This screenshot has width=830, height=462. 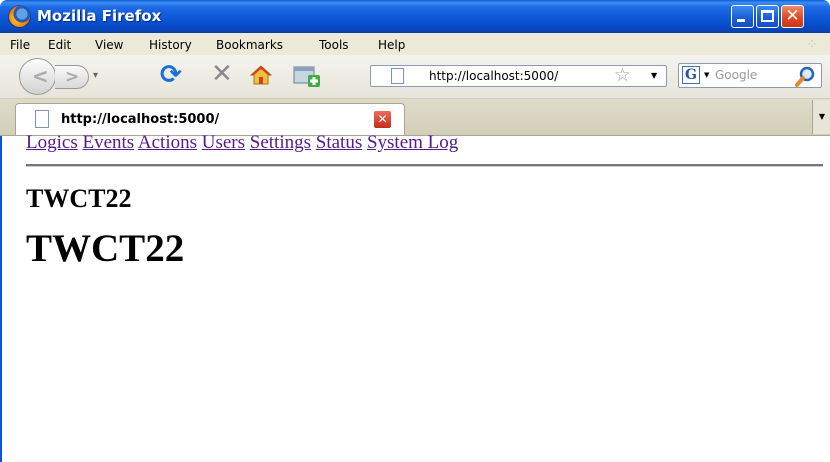 I want to click on back-button: <, so click(x=37, y=76).